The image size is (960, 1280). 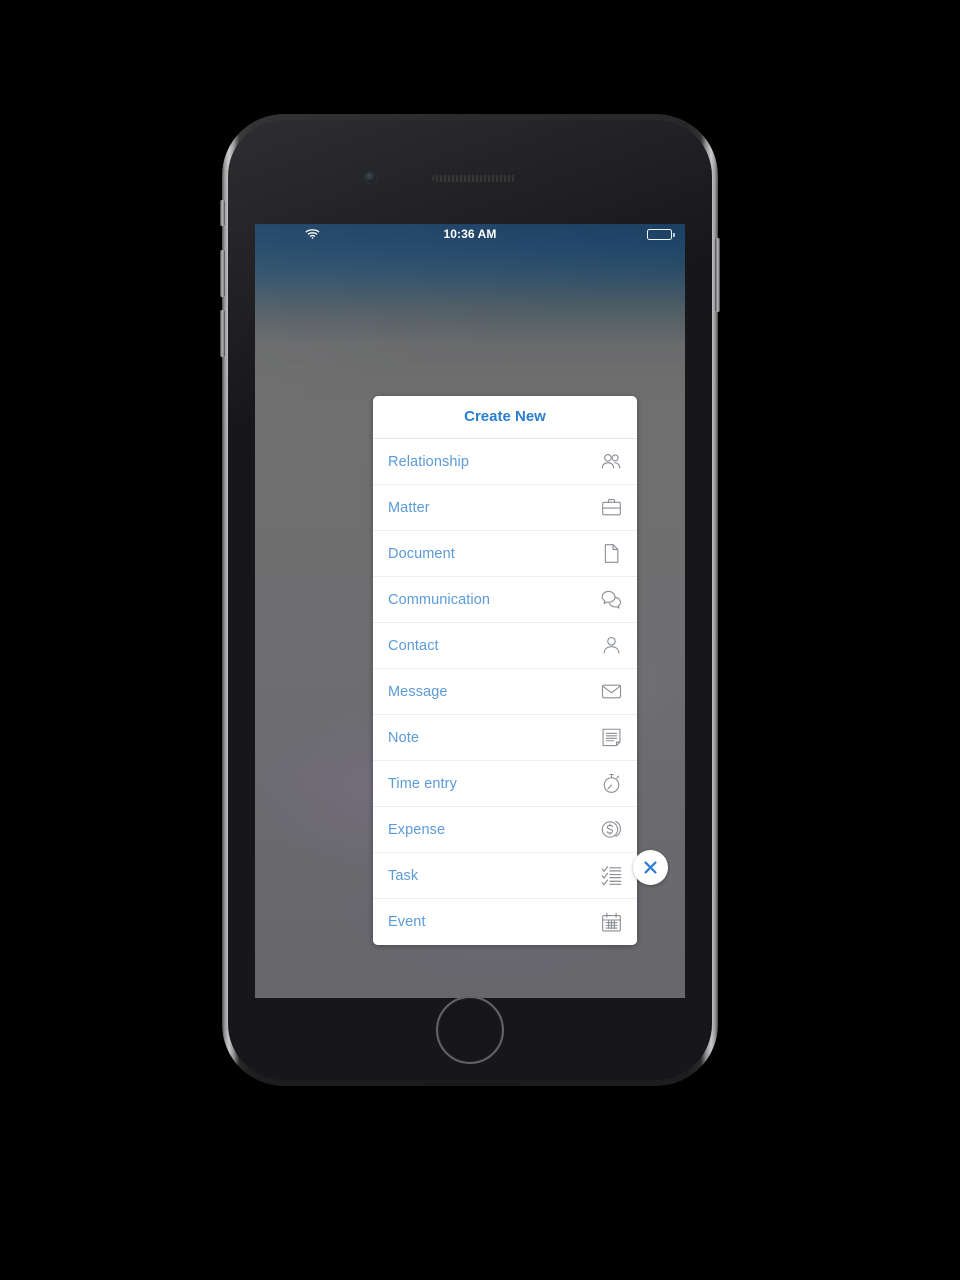 What do you see at coordinates (505, 830) in the screenshot?
I see `menu-item-expense: Expense` at bounding box center [505, 830].